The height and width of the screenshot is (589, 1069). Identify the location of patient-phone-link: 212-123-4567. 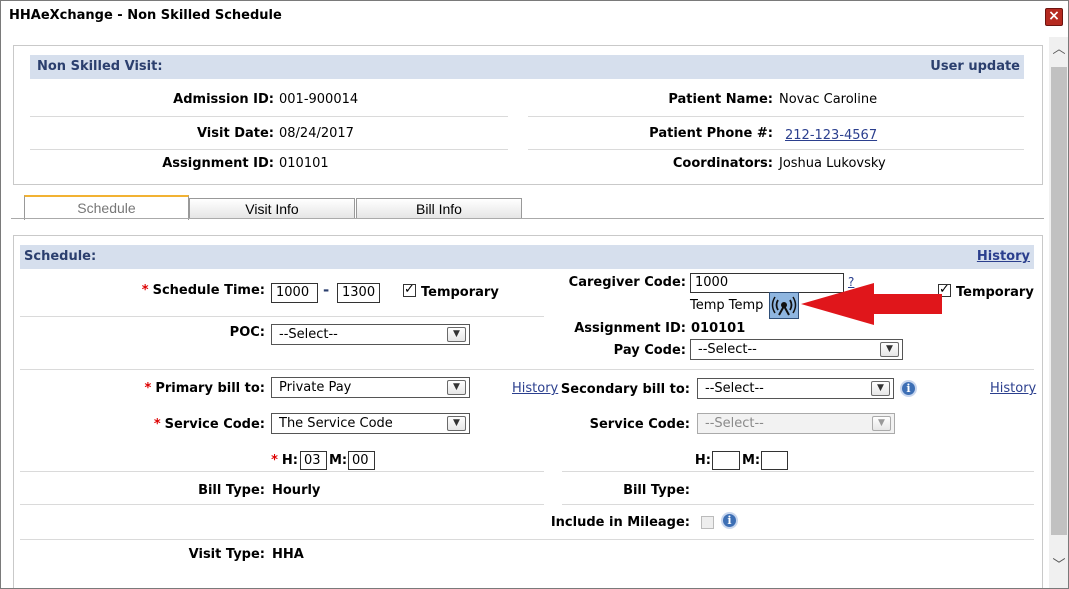
(831, 135).